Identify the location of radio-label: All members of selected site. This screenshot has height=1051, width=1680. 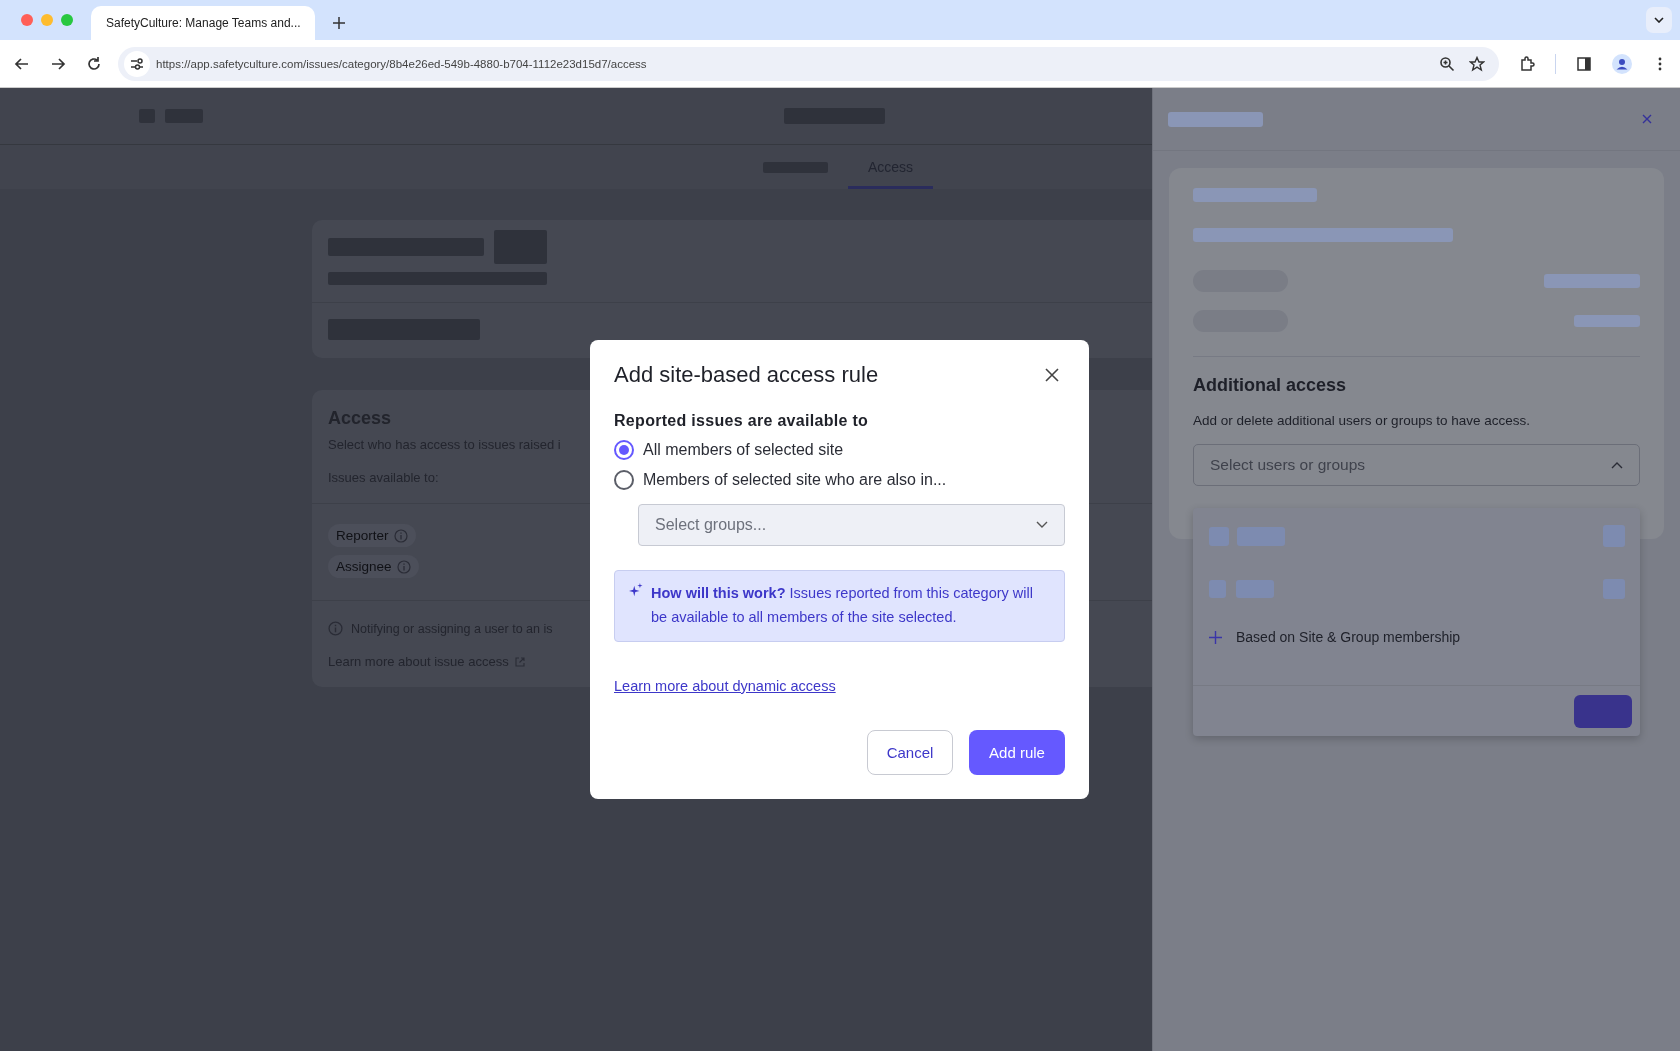
(743, 450).